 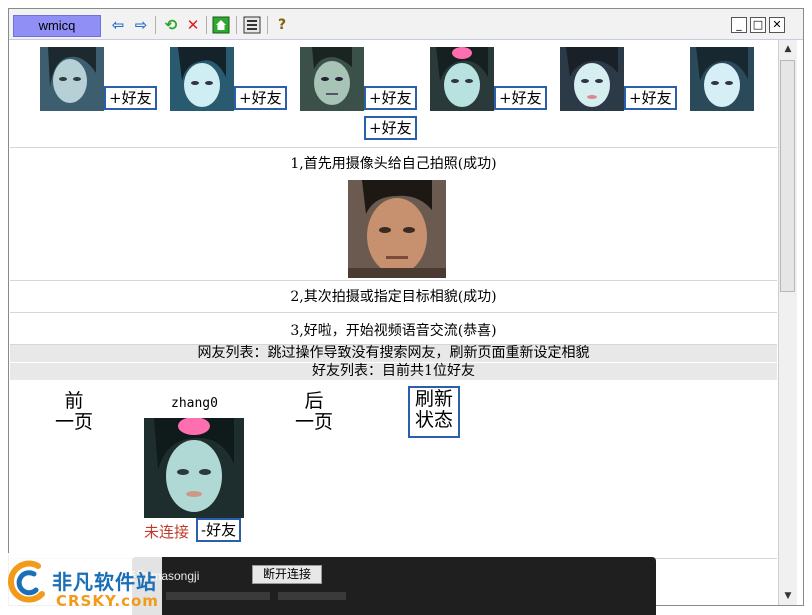 What do you see at coordinates (171, 25) in the screenshot?
I see `refresh-icon: ⟲` at bounding box center [171, 25].